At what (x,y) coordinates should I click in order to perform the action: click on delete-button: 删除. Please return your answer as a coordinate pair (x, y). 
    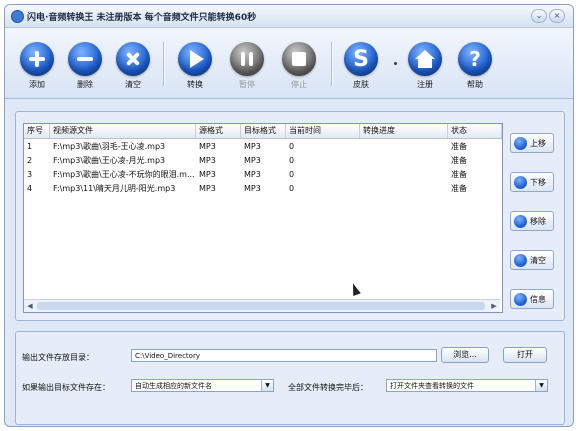
    Looking at the image, I should click on (85, 69).